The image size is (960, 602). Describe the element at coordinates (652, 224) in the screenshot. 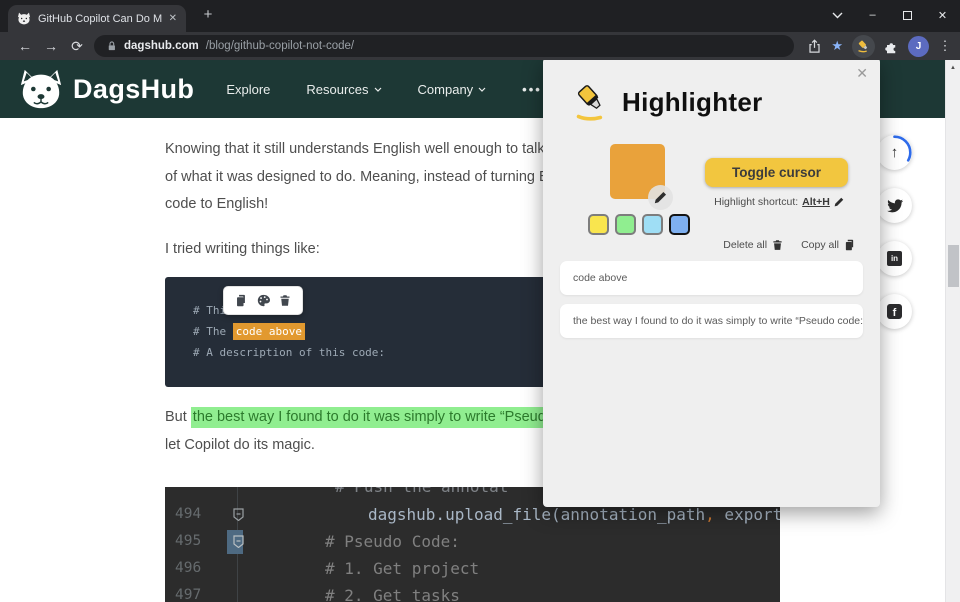

I see `swatch-cyan` at that location.